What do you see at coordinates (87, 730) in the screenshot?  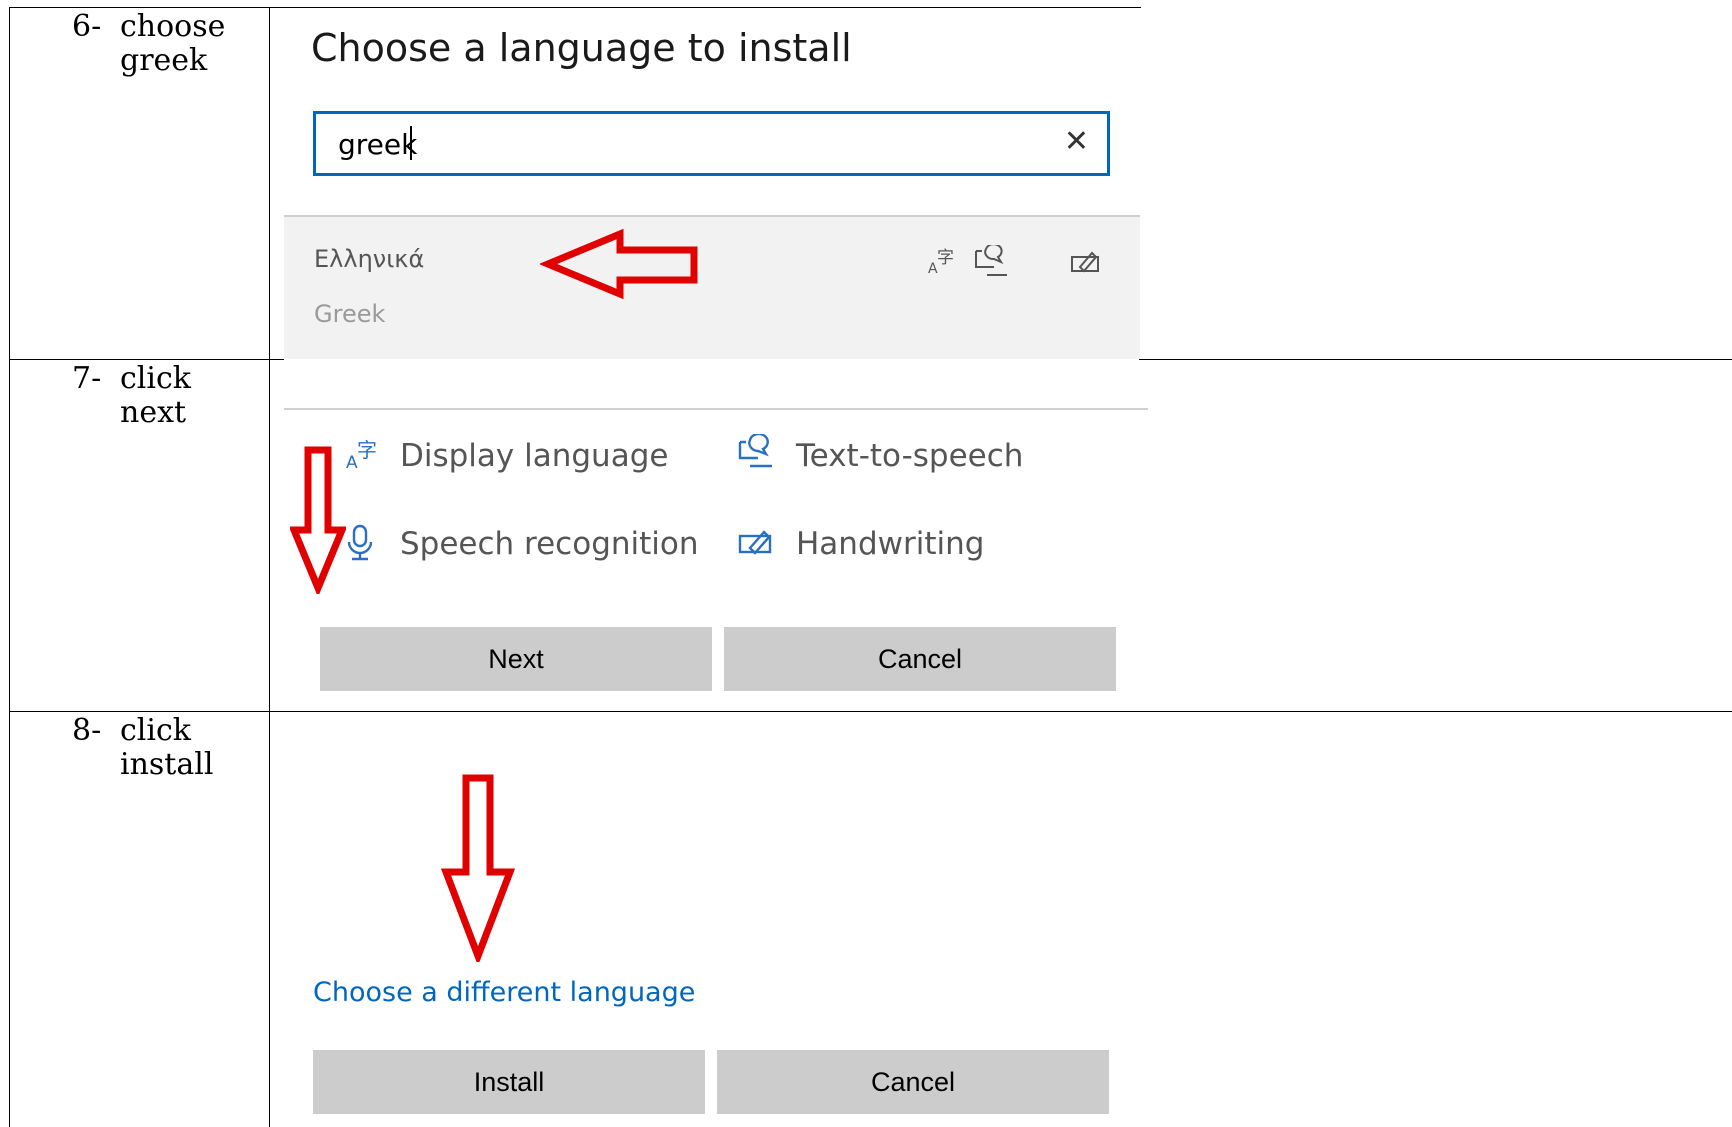 I see `step-number: 8-` at bounding box center [87, 730].